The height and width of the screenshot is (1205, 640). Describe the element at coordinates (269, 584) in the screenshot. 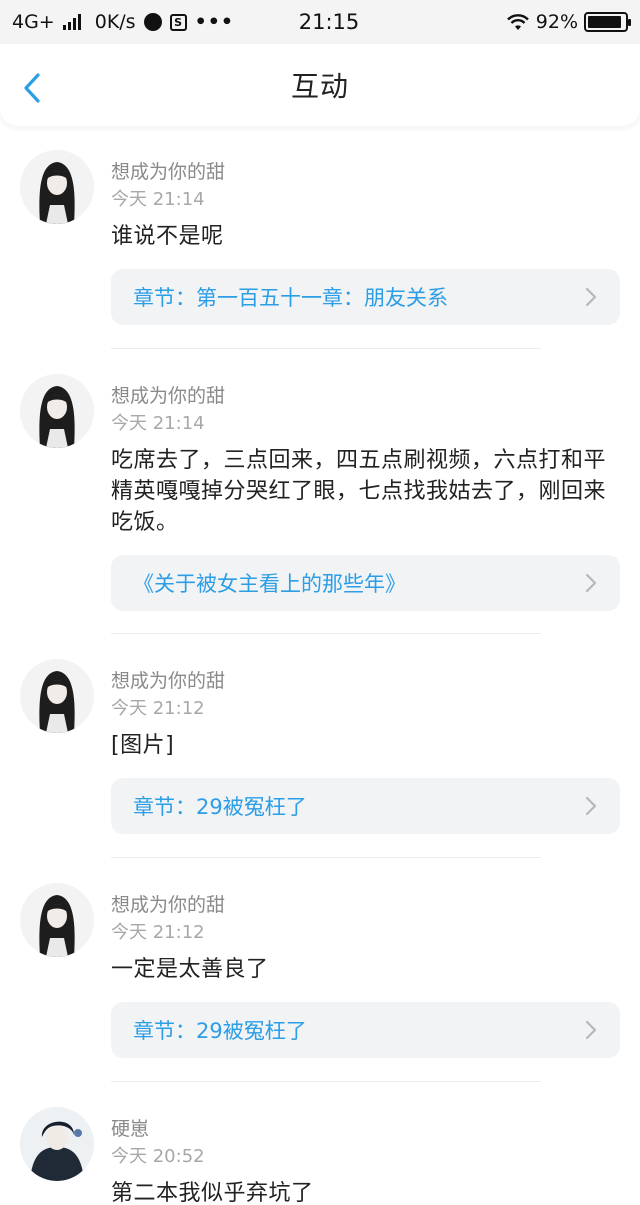

I see `book-link-label: 《关于被女主看上的那些年》` at that location.